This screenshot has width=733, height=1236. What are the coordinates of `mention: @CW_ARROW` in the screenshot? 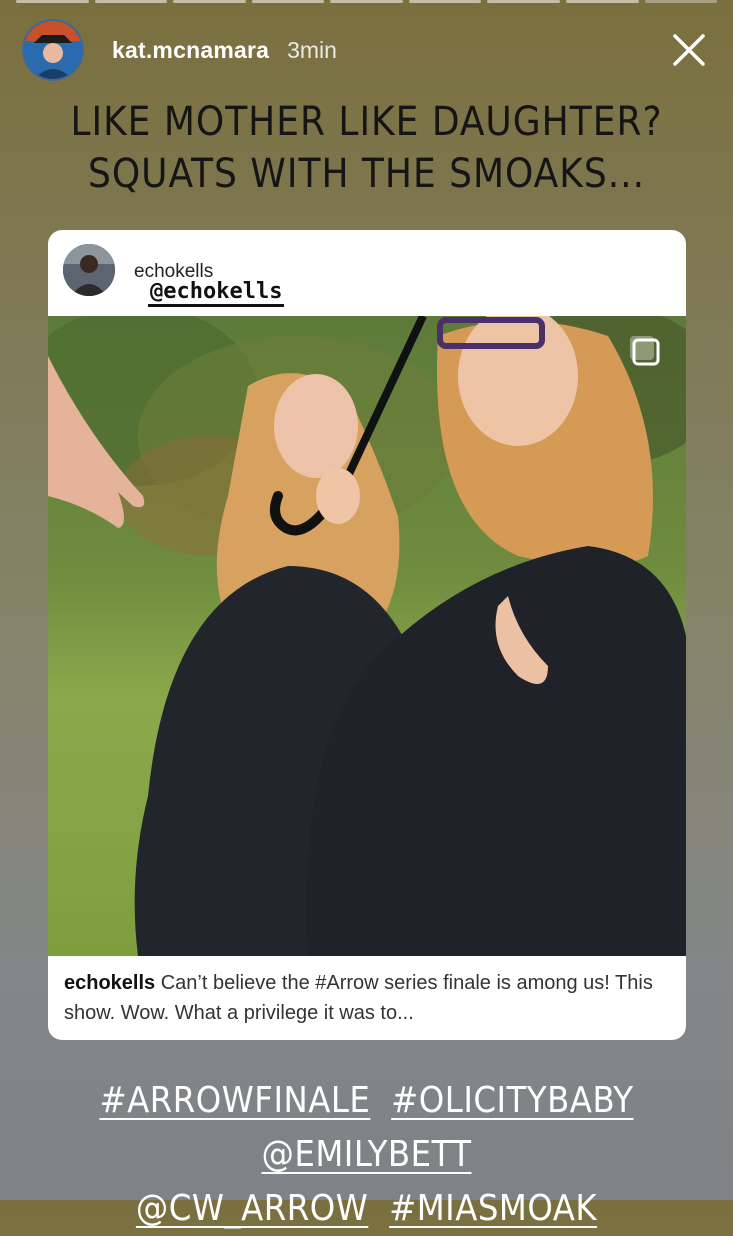 It's located at (252, 1208).